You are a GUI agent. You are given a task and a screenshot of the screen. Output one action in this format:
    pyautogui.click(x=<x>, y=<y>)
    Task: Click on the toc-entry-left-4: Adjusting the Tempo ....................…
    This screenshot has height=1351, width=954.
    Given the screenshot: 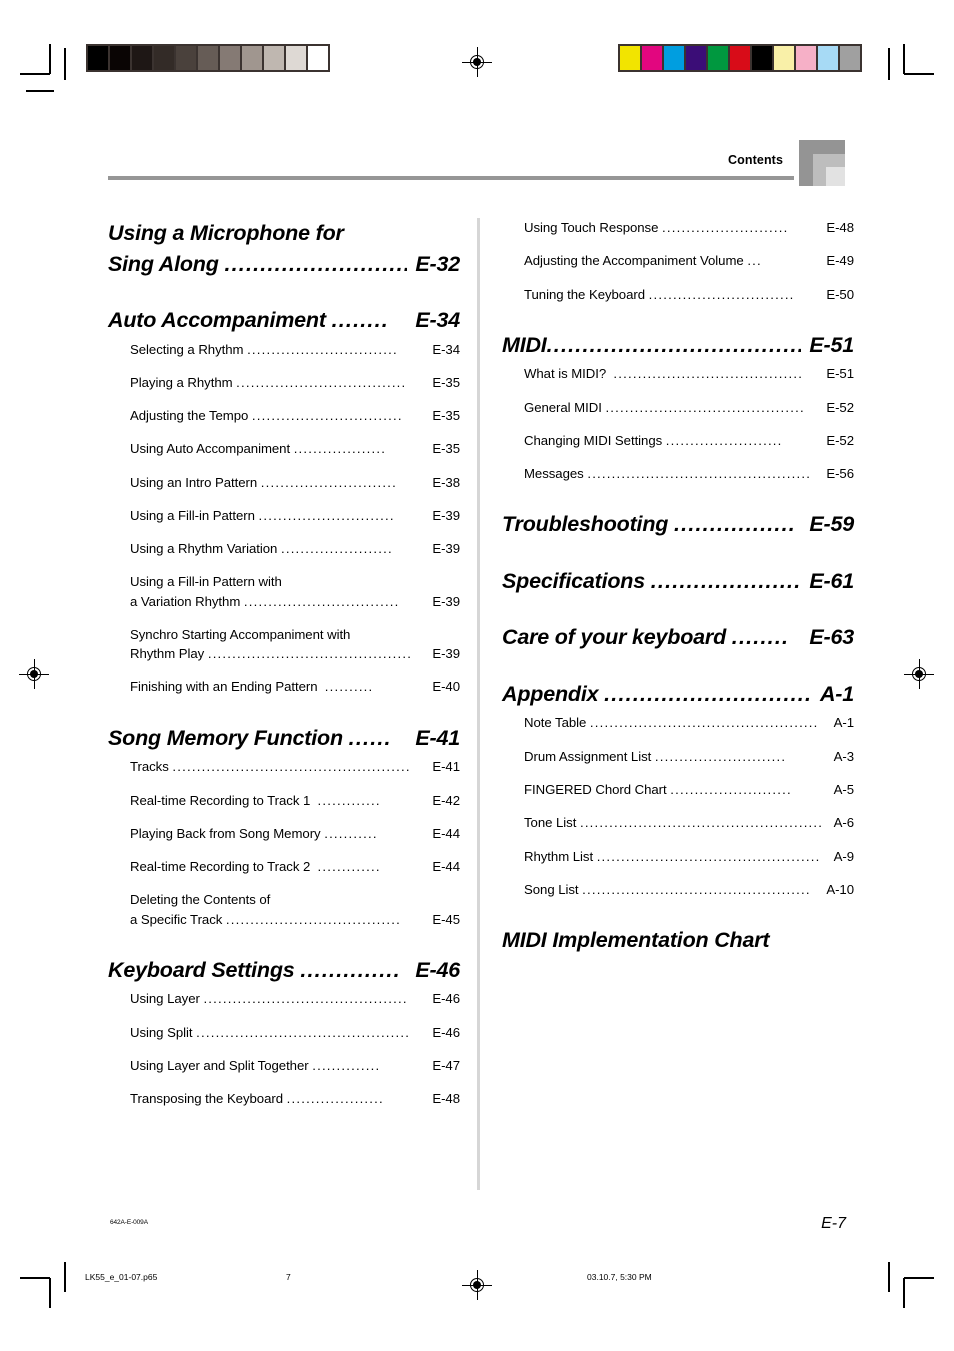 What is the action you would take?
    pyautogui.click(x=295, y=415)
    